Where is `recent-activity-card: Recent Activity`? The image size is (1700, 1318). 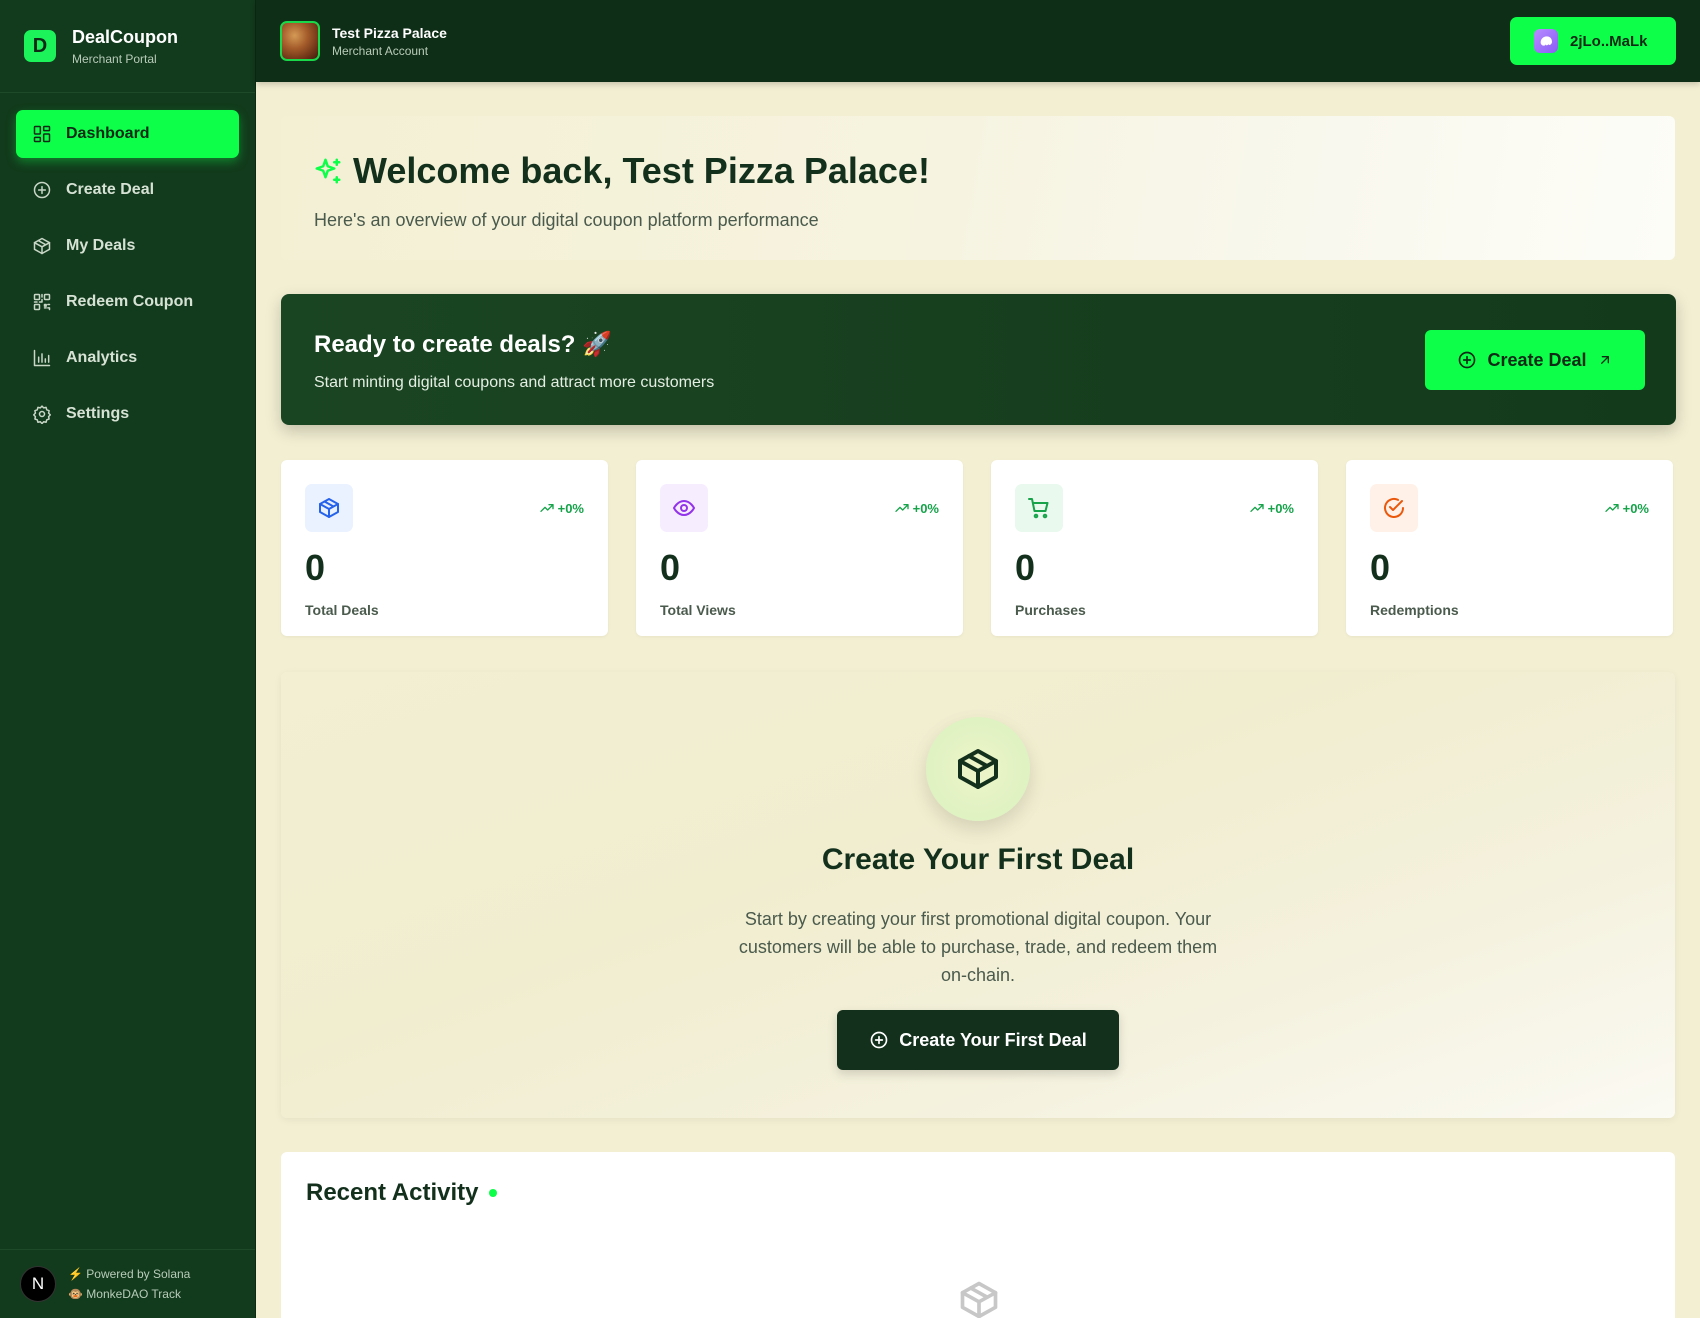
recent-activity-card: Recent Activity is located at coordinates (978, 1235).